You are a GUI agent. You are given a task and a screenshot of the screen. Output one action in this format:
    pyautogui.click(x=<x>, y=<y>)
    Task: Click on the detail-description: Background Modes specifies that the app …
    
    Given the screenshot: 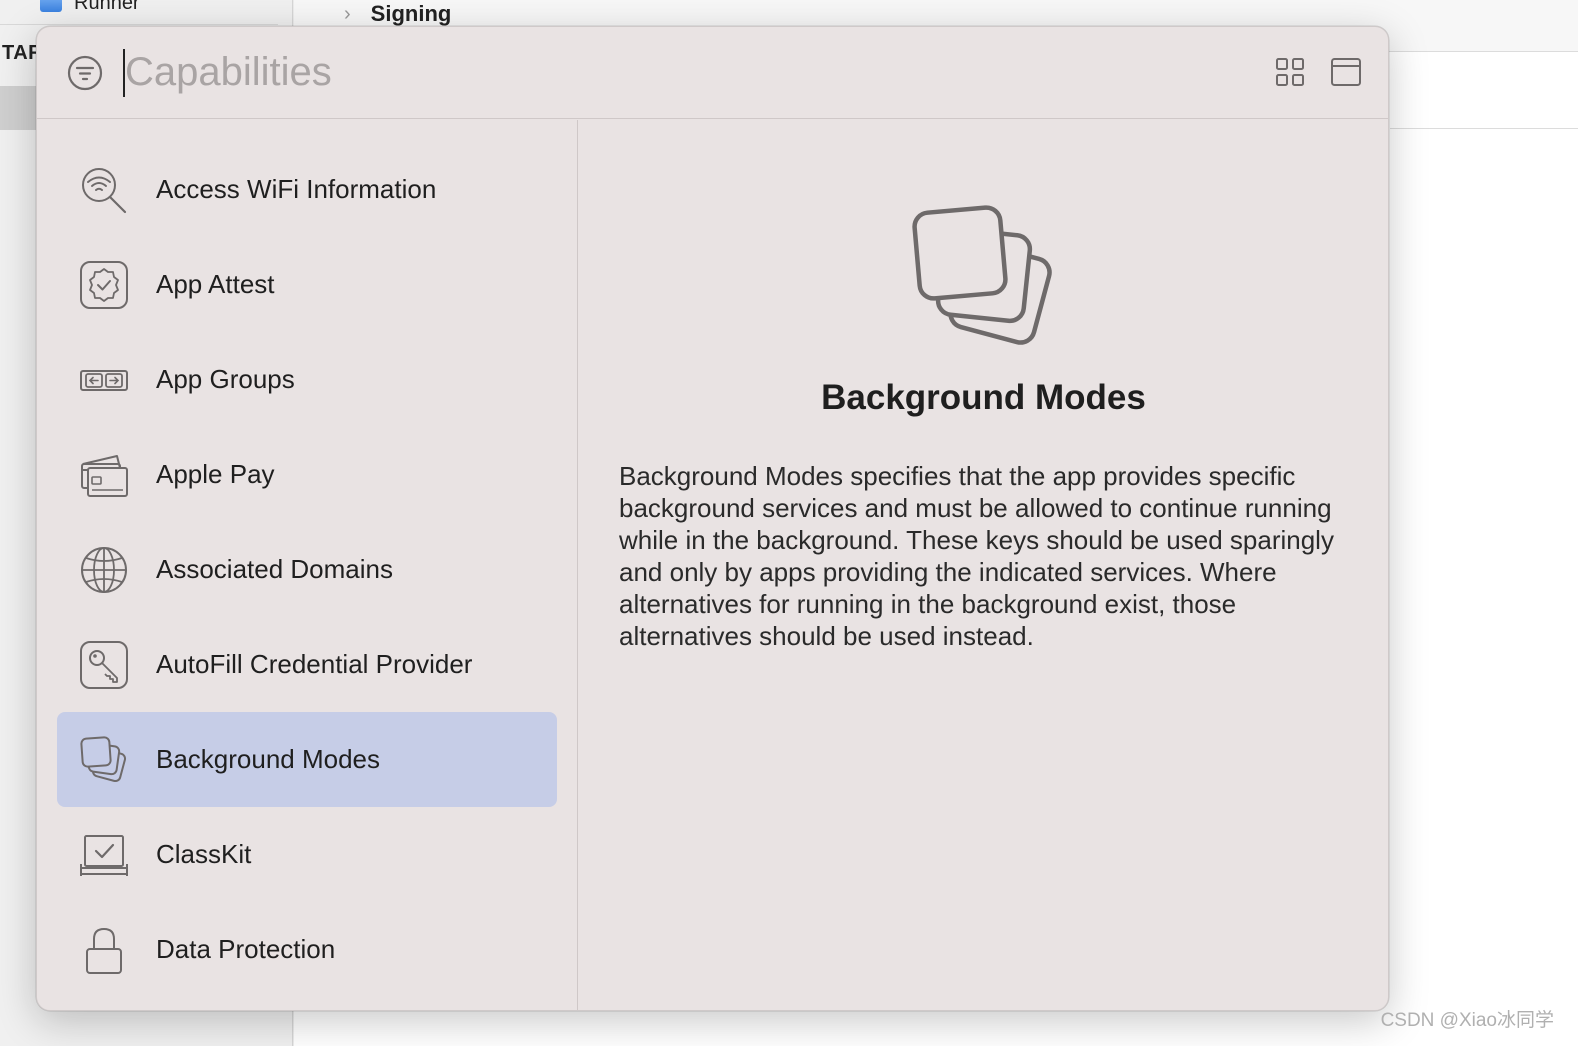 What is the action you would take?
    pyautogui.click(x=976, y=556)
    